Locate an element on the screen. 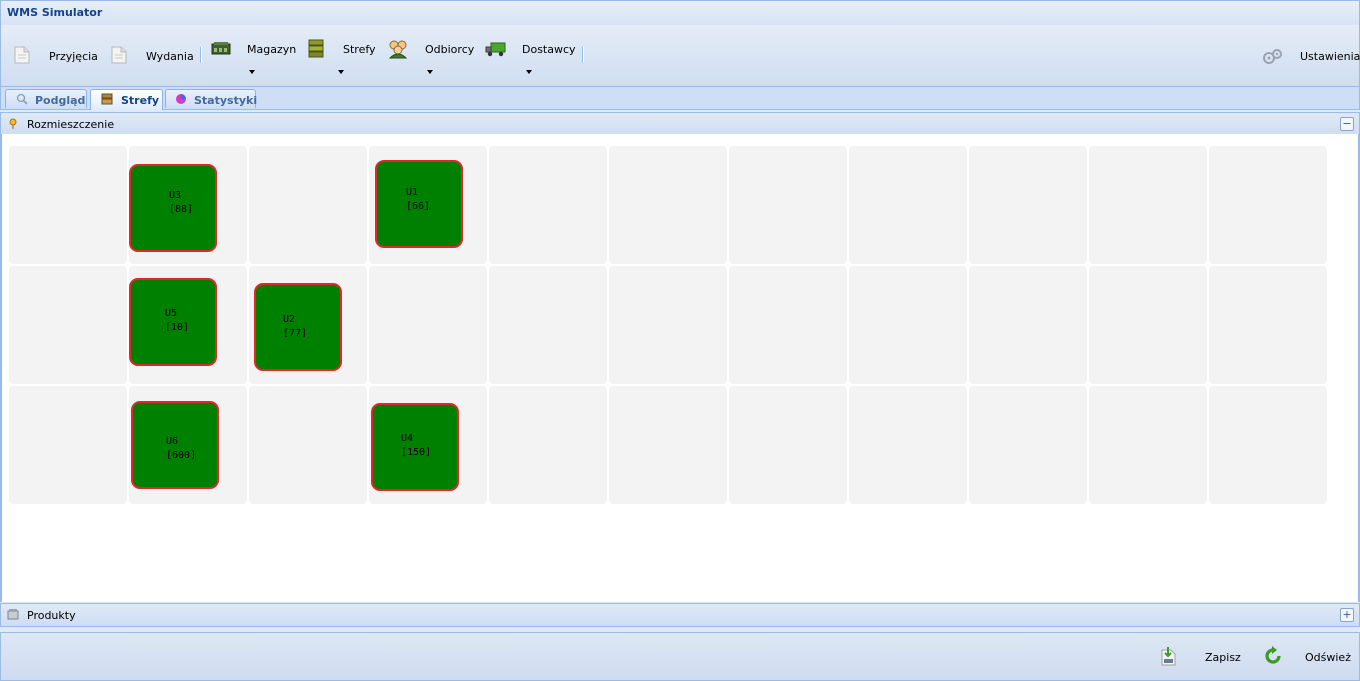 This screenshot has height=681, width=1360. zone-name: U1 is located at coordinates (412, 192).